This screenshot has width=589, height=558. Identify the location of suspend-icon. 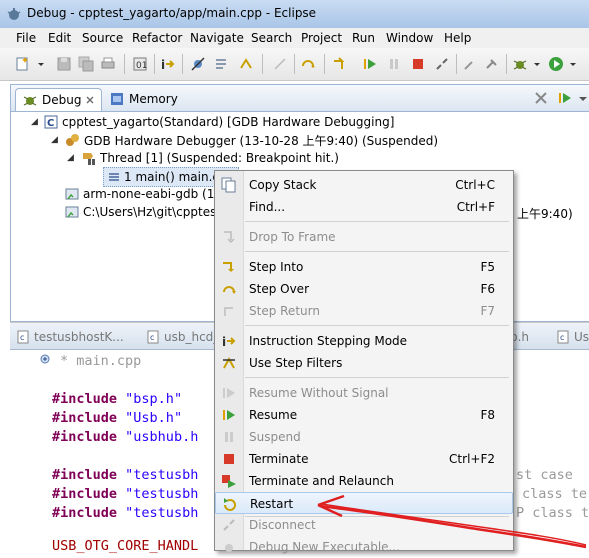
(229, 437).